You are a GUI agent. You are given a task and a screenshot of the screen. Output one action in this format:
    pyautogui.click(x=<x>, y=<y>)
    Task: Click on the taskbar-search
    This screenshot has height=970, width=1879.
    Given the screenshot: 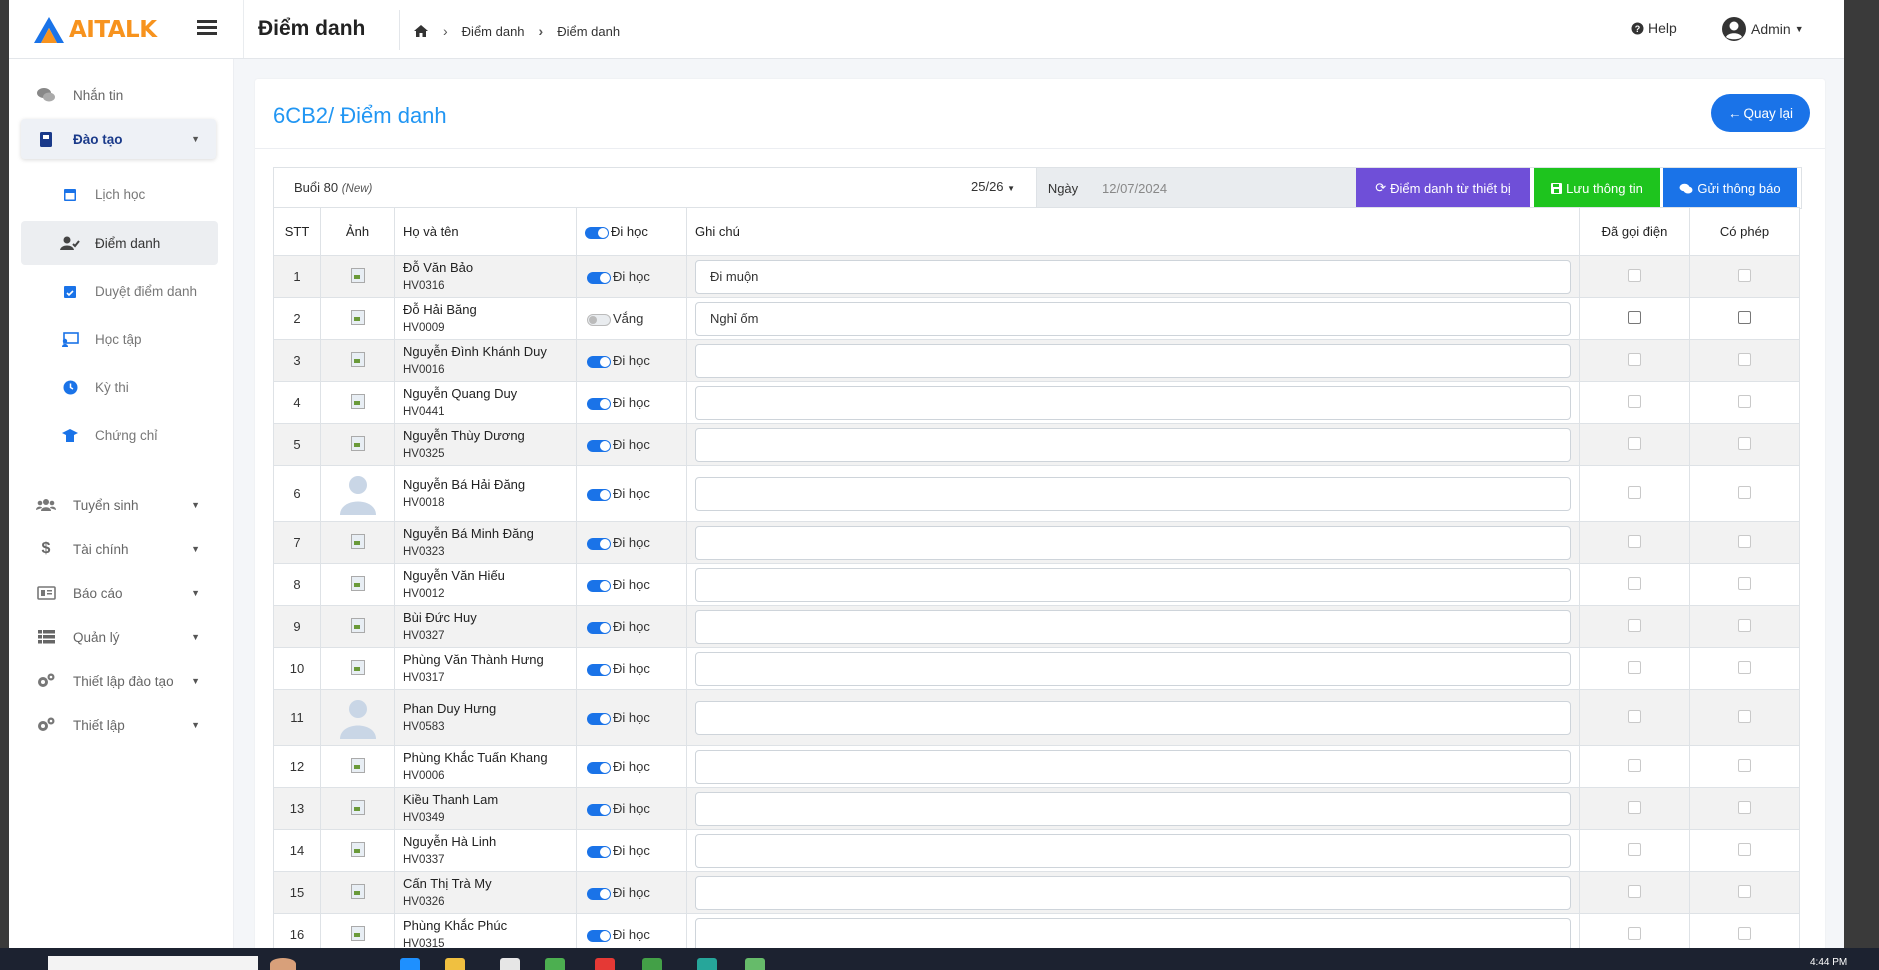 What is the action you would take?
    pyautogui.click(x=153, y=963)
    